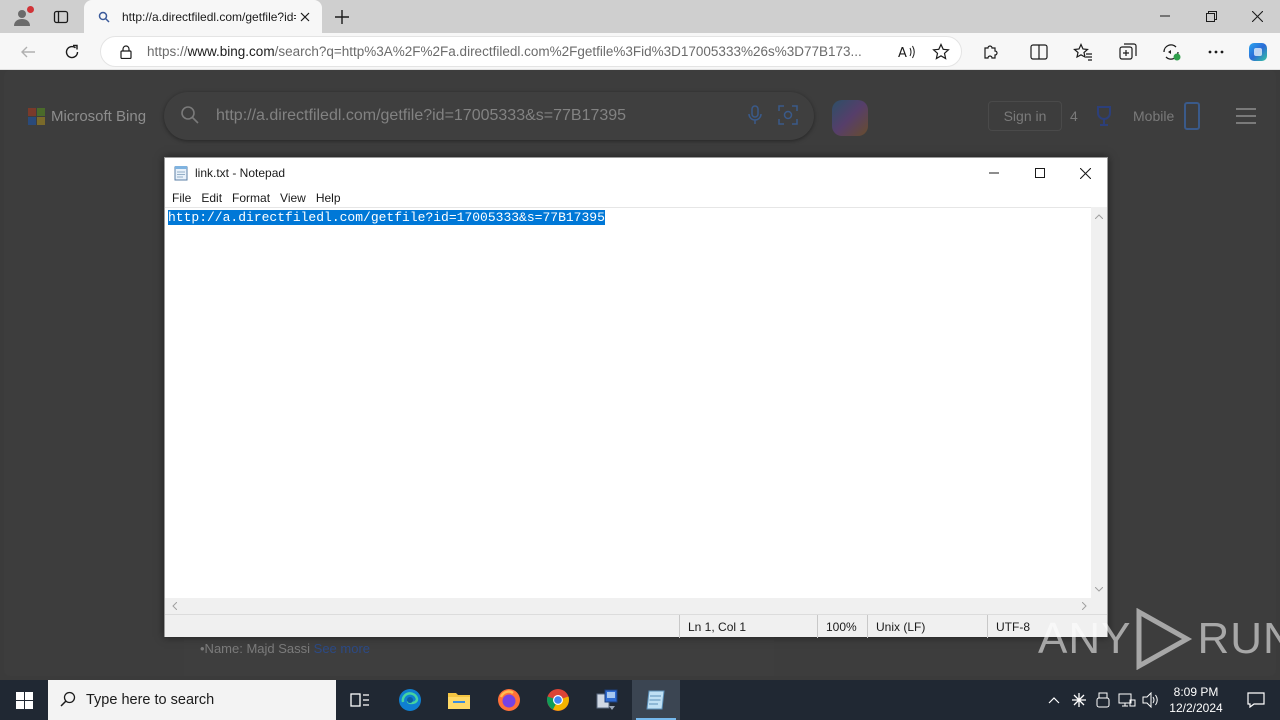 This screenshot has width=1280, height=720. I want to click on bluetooth-settings-icon, so click(1079, 700).